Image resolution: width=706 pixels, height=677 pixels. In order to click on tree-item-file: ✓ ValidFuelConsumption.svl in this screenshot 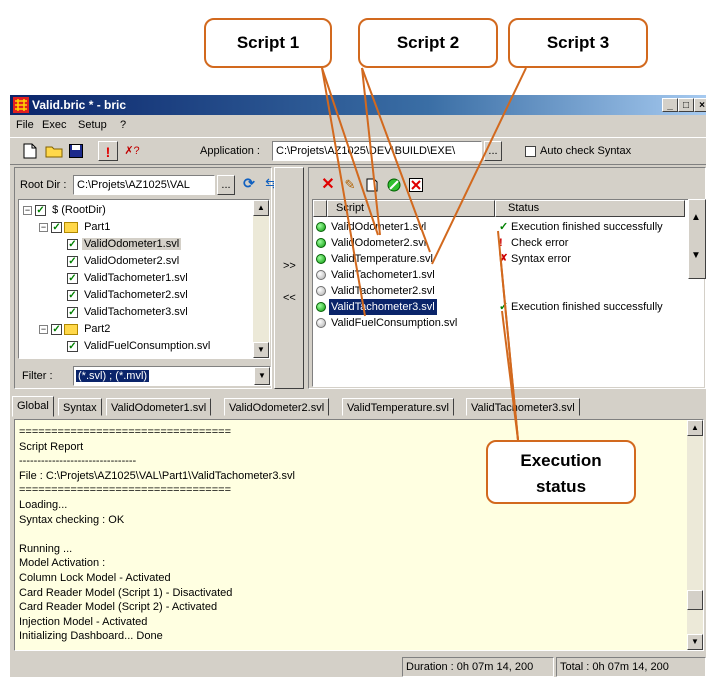, I will do `click(133, 346)`.